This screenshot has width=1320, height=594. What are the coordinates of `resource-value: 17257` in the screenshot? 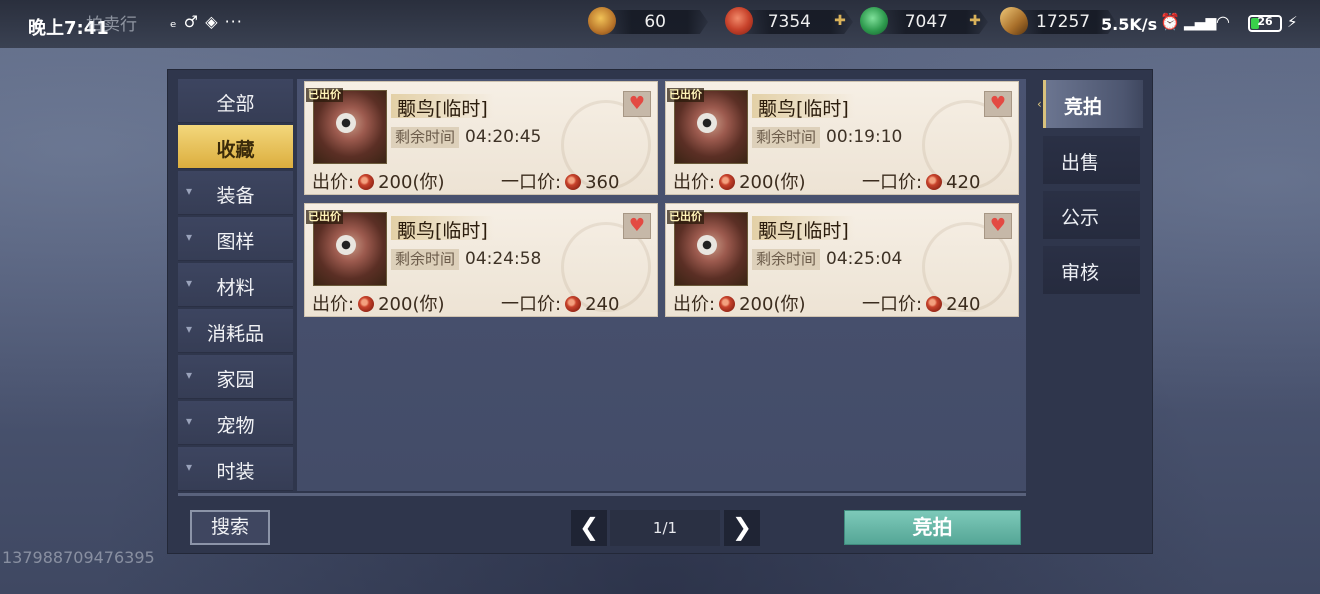 It's located at (1063, 22).